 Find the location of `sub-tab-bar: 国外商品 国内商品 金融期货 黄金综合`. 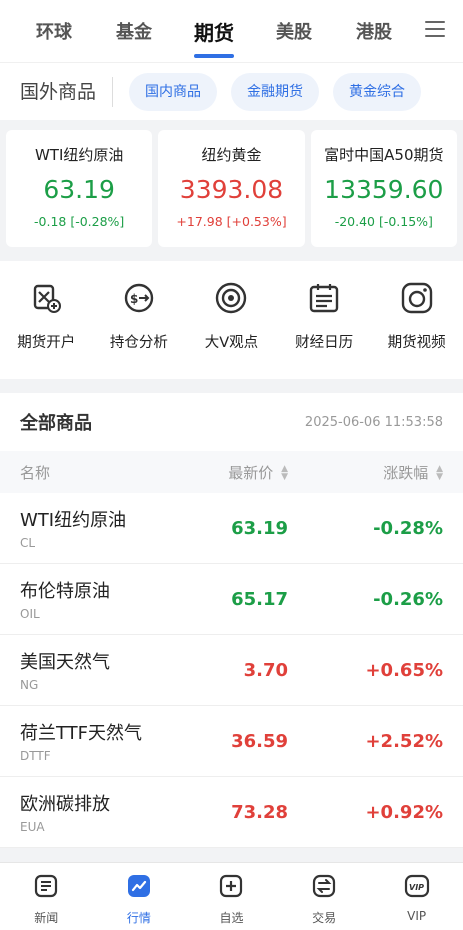

sub-tab-bar: 国外商品 国内商品 金融期货 黄金综合 is located at coordinates (231, 91).